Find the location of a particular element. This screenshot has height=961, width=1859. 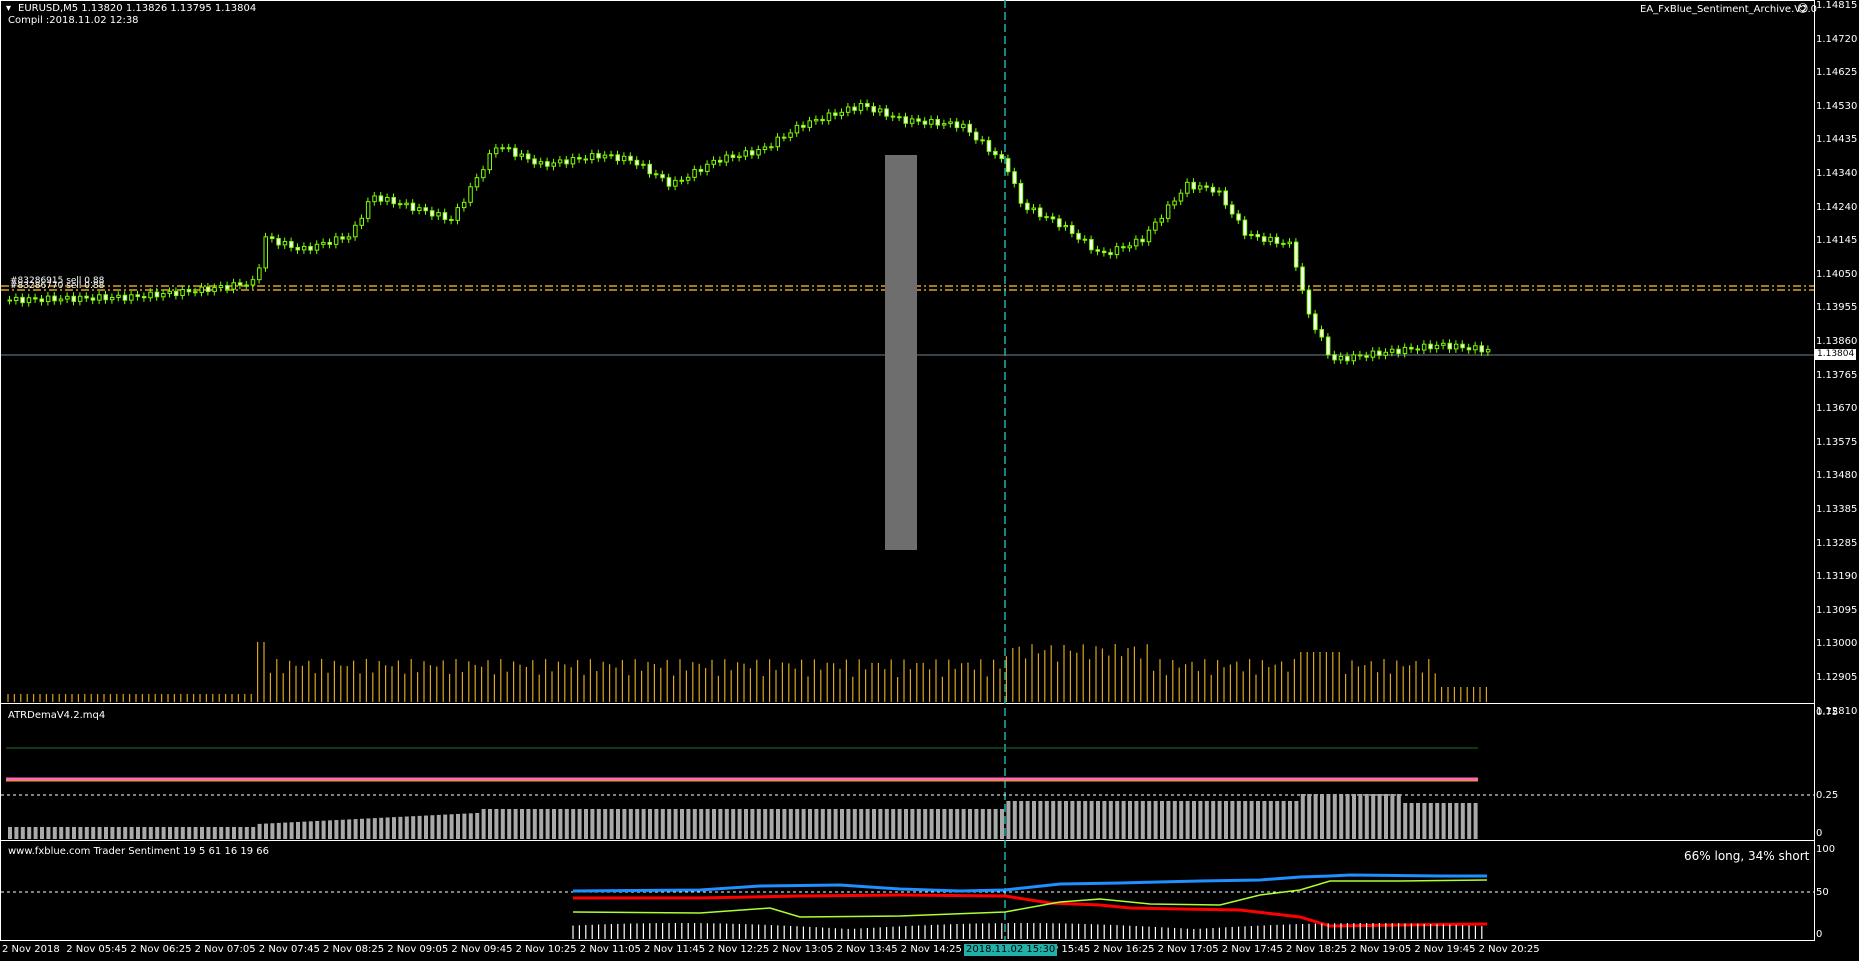

time-axis-label: 2 Nov 07:05 is located at coordinates (225, 949).